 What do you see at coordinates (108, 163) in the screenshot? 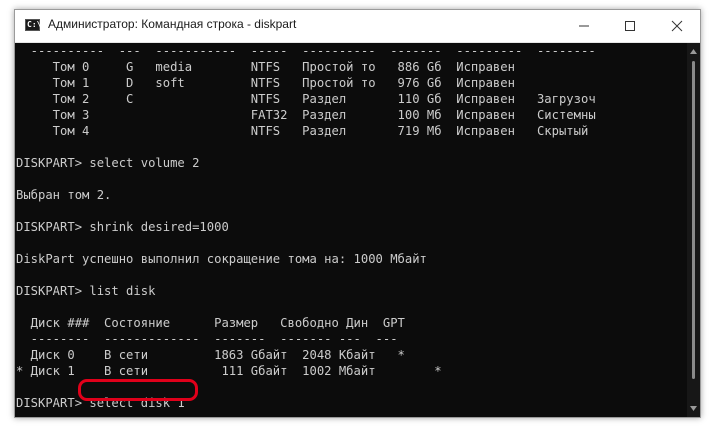
I see `console-line: DISKPART> select volume 2` at bounding box center [108, 163].